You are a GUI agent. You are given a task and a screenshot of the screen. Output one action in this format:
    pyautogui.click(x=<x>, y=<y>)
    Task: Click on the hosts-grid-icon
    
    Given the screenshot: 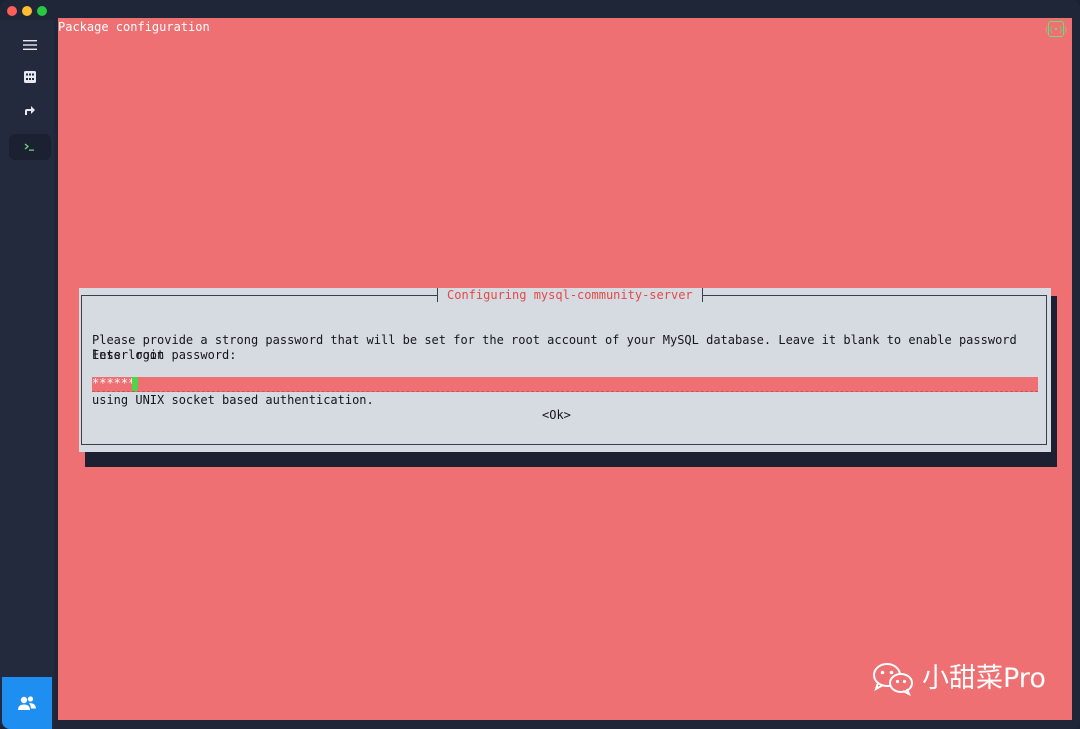 What is the action you would take?
    pyautogui.click(x=30, y=77)
    